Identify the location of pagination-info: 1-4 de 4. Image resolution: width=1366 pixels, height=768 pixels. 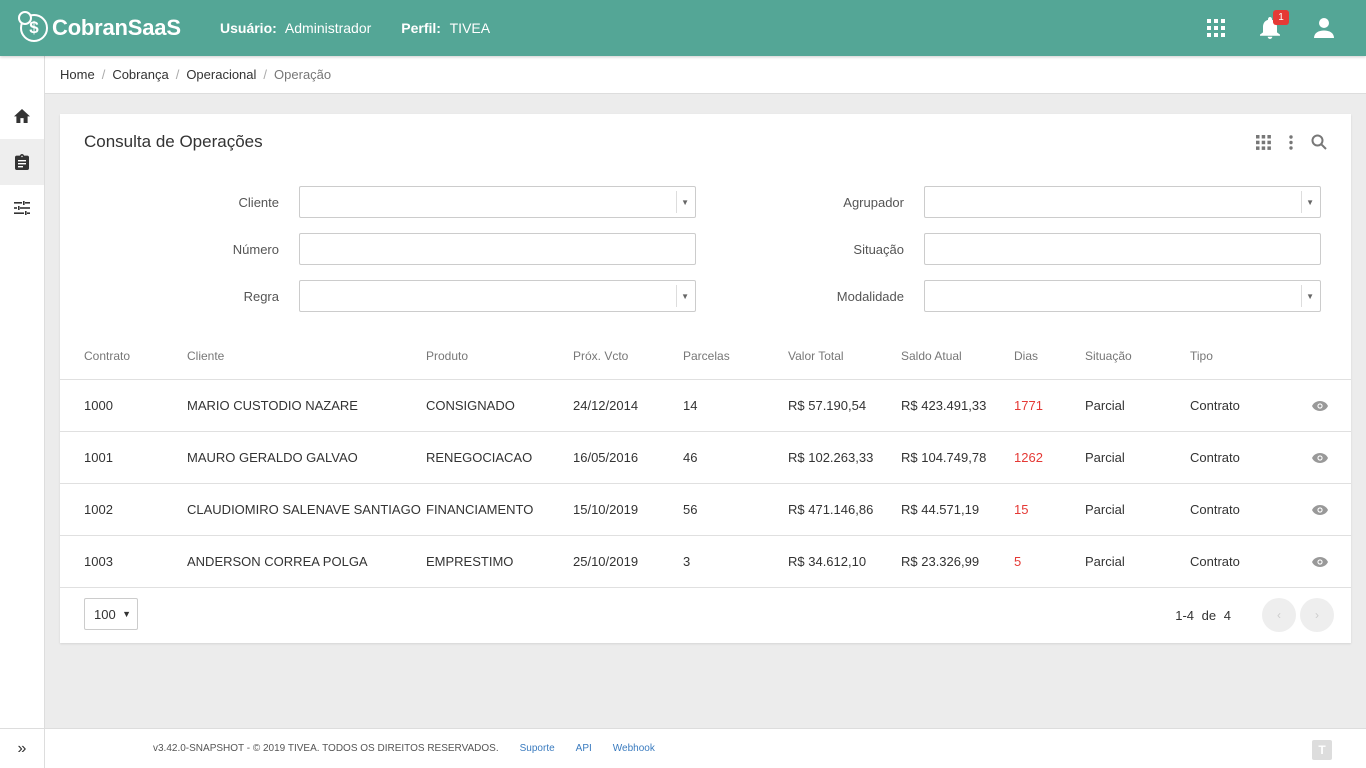
(1203, 615).